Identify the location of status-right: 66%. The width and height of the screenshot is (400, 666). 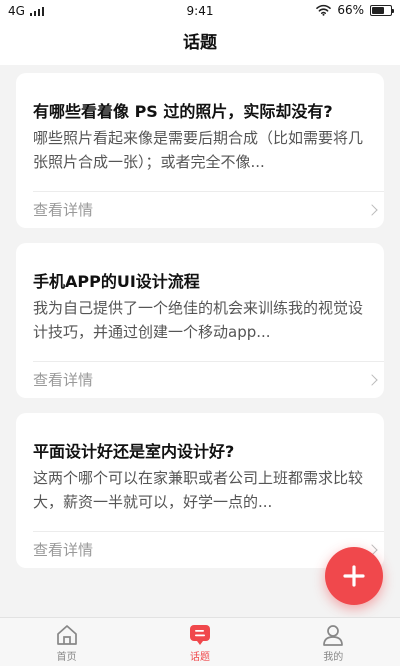
(355, 10).